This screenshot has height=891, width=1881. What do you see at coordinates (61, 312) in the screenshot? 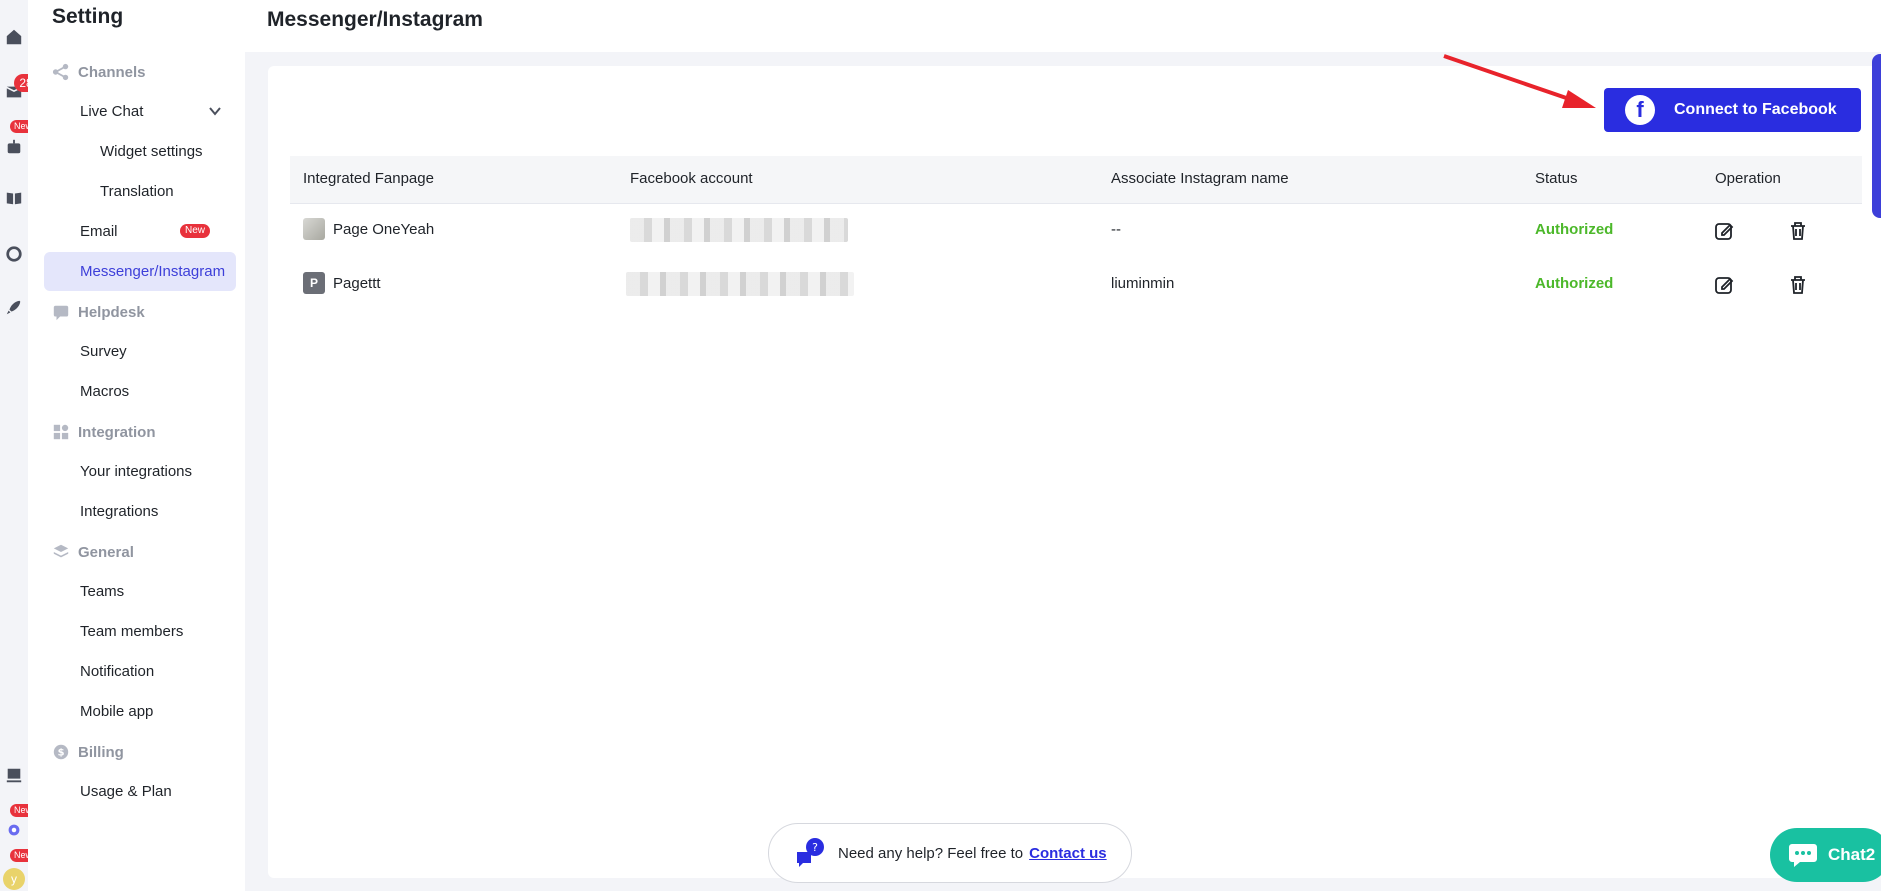
I see `helpdesk-icon` at bounding box center [61, 312].